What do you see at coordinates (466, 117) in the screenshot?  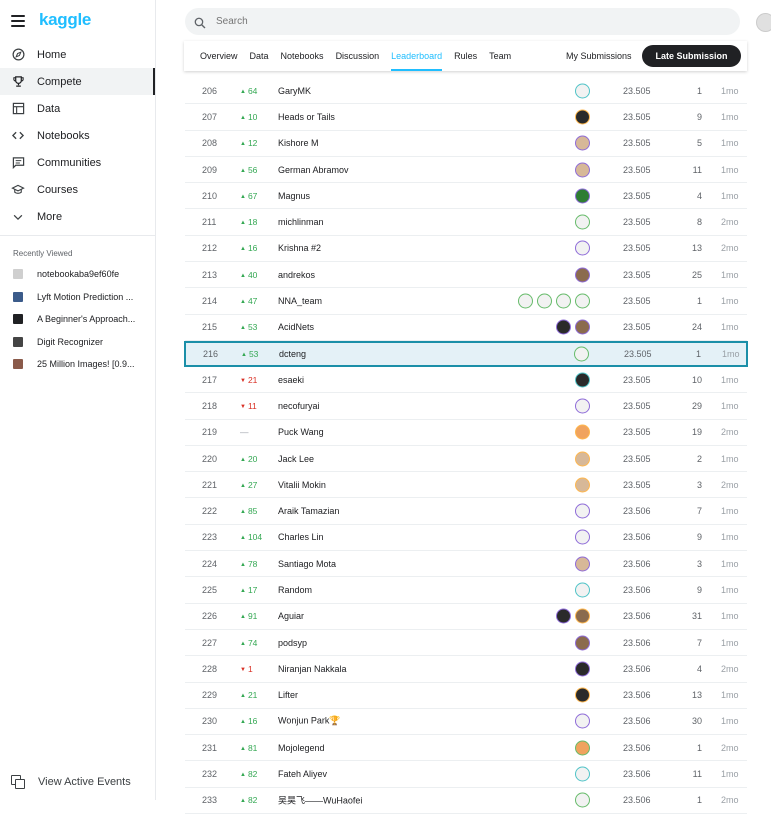 I see `table-row: 207 ▲ 10 Heads or Tails 23.505 9 1mo` at bounding box center [466, 117].